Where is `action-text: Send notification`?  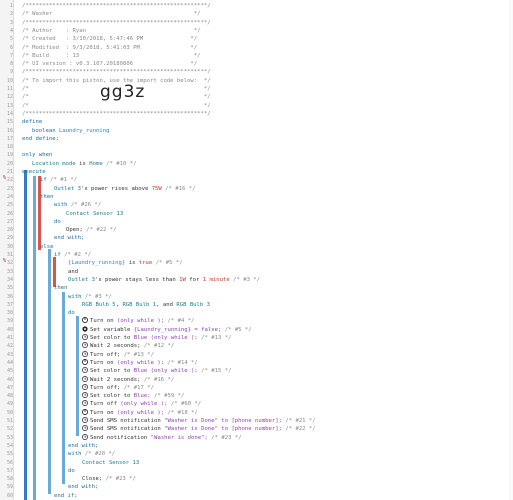
action-text: Send notification is located at coordinates (120, 437).